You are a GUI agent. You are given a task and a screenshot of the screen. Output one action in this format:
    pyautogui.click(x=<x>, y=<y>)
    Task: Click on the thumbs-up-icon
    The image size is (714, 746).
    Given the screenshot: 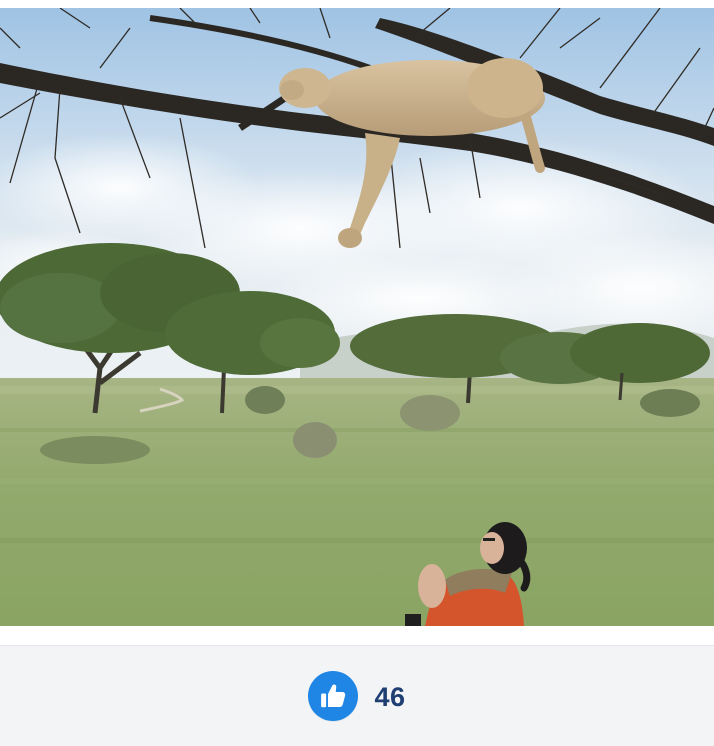 What is the action you would take?
    pyautogui.click(x=333, y=696)
    